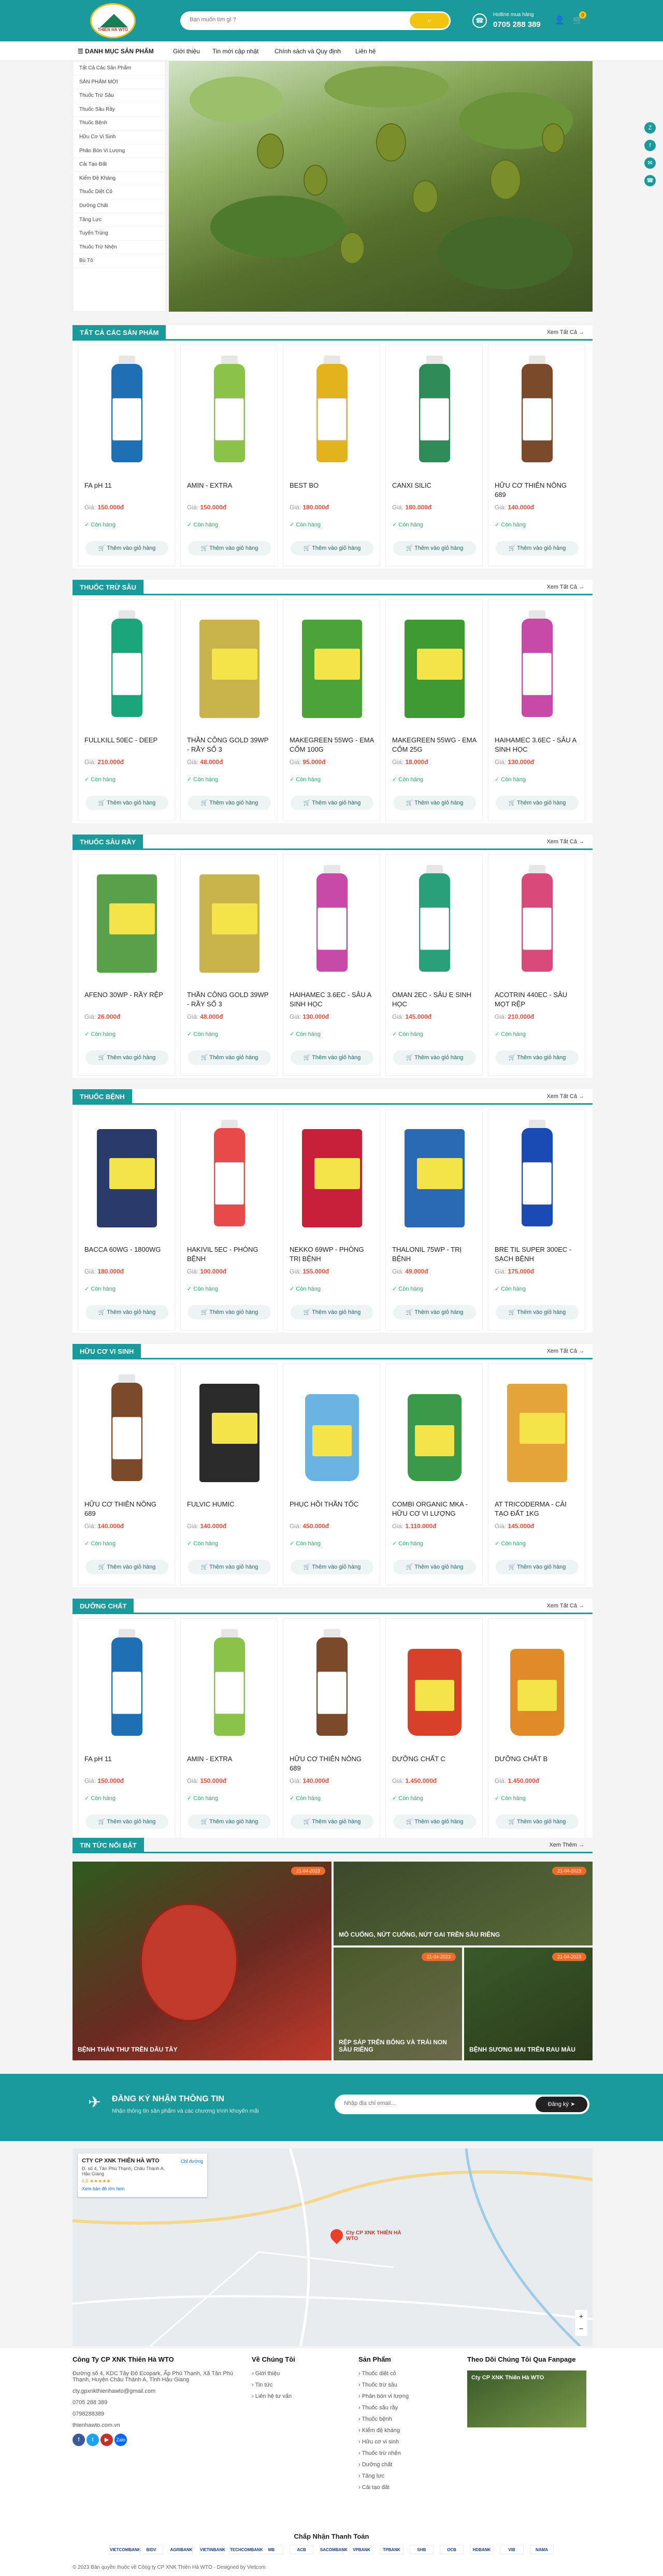 The height and width of the screenshot is (2576, 663). What do you see at coordinates (561, 2104) in the screenshot?
I see `newsletter-submit-button: Đăng ký ➤` at bounding box center [561, 2104].